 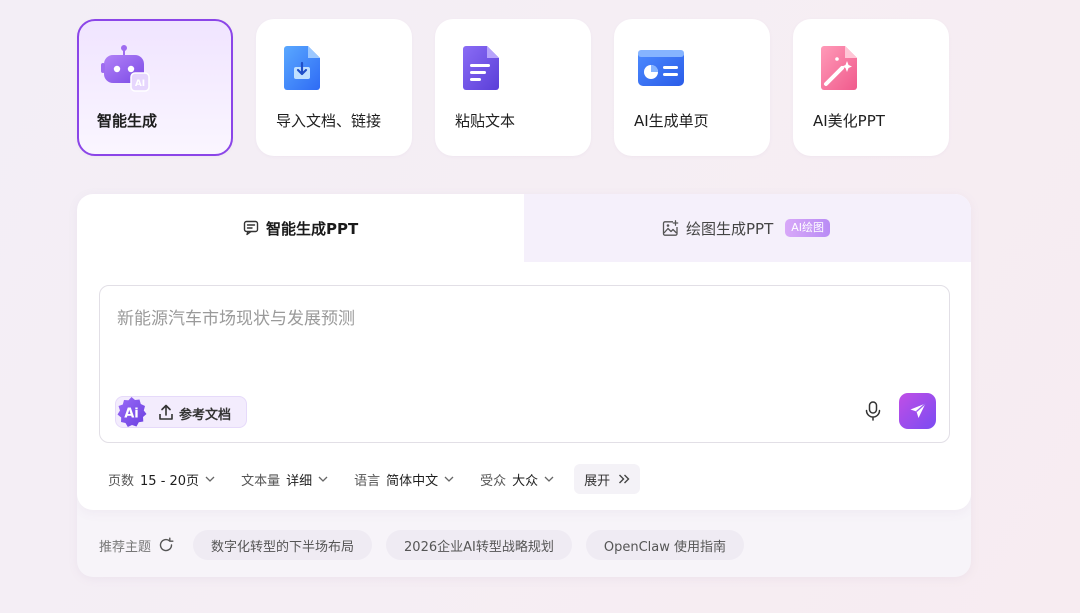 I want to click on mode-card-paste-text: 粘贴文本, so click(x=513, y=87).